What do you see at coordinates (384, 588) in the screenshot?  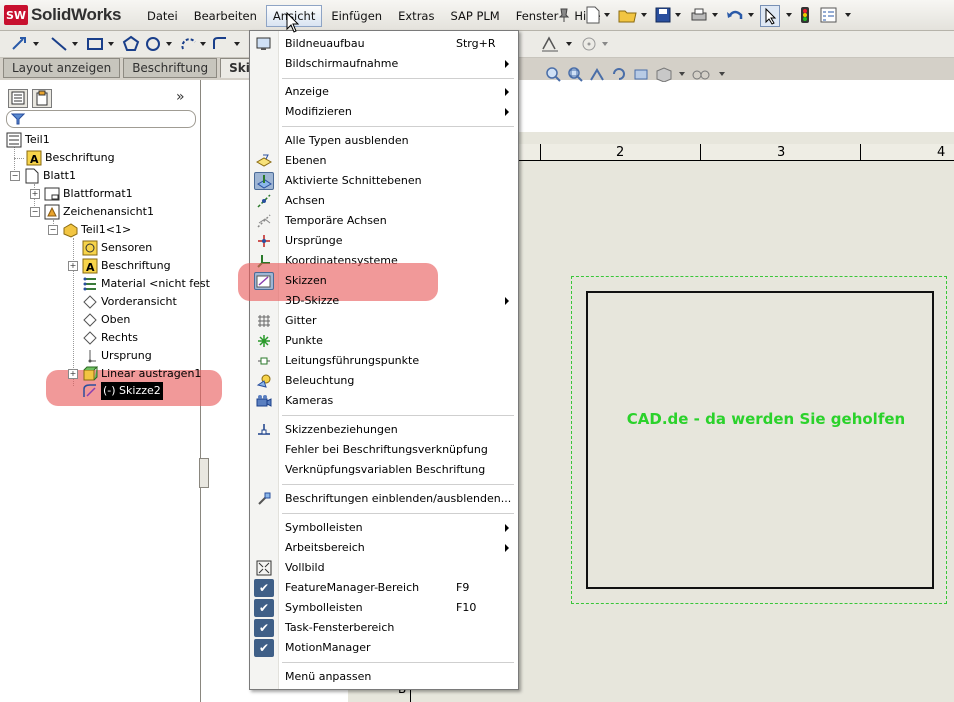 I see `menu-item-featuremanager-bereich: ✔ FeatureManager-Bereich F9` at bounding box center [384, 588].